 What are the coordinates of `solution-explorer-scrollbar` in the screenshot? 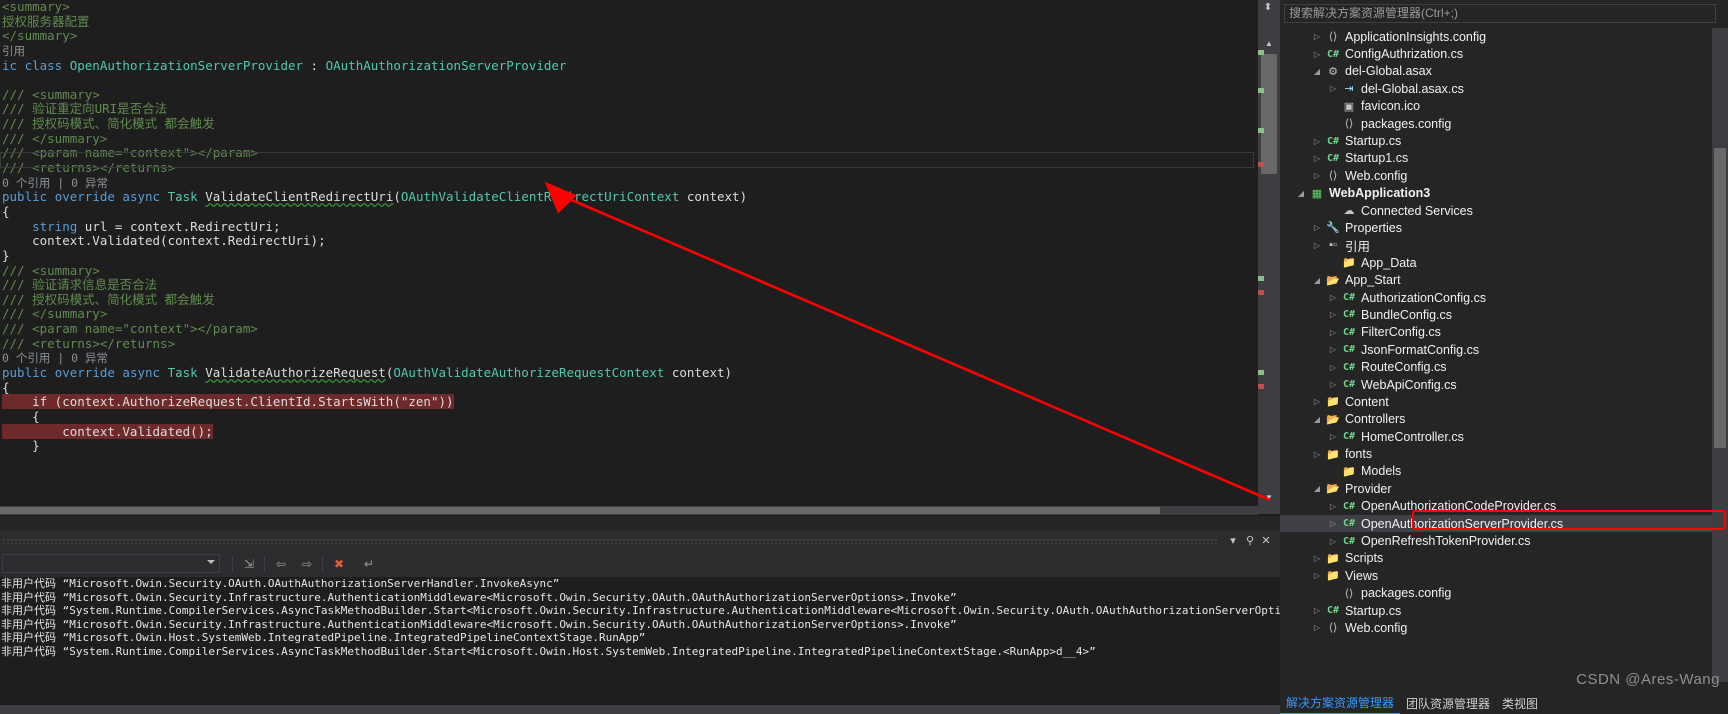 It's located at (1720, 355).